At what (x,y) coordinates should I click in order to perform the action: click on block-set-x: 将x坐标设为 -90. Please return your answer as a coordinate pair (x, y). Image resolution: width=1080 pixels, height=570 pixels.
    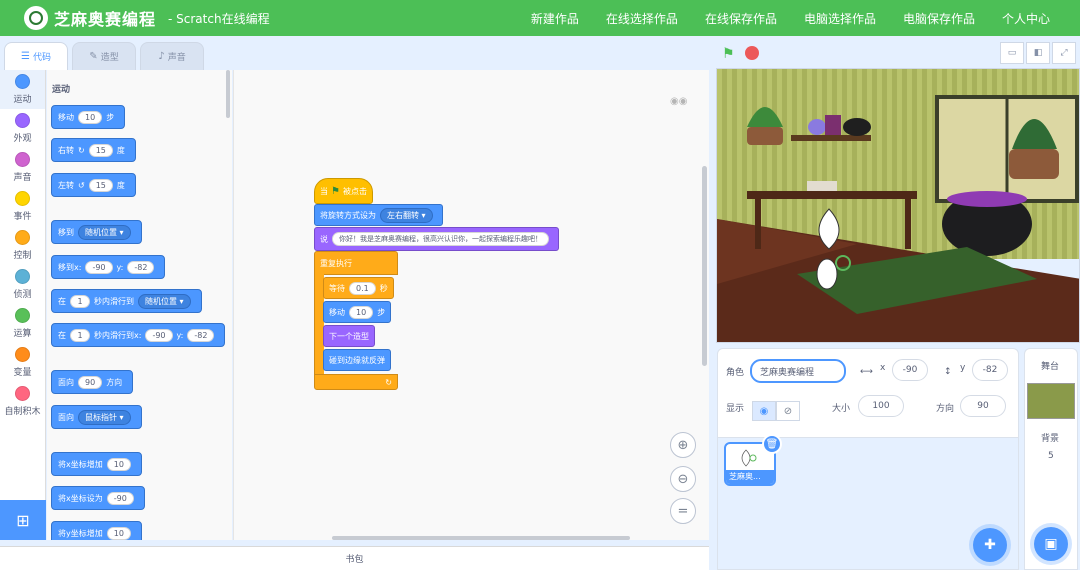
    Looking at the image, I should click on (98, 498).